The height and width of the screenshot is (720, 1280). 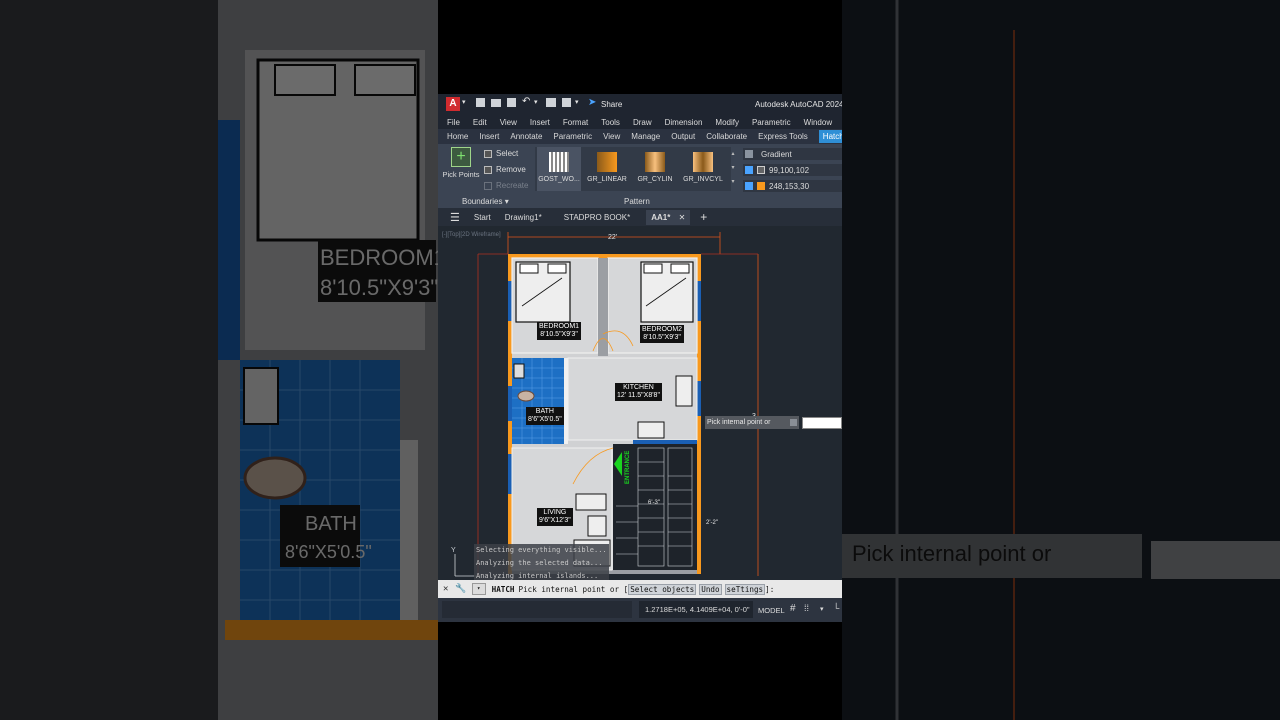 What do you see at coordinates (662, 589) in the screenshot?
I see `option-select-objects: Select objects` at bounding box center [662, 589].